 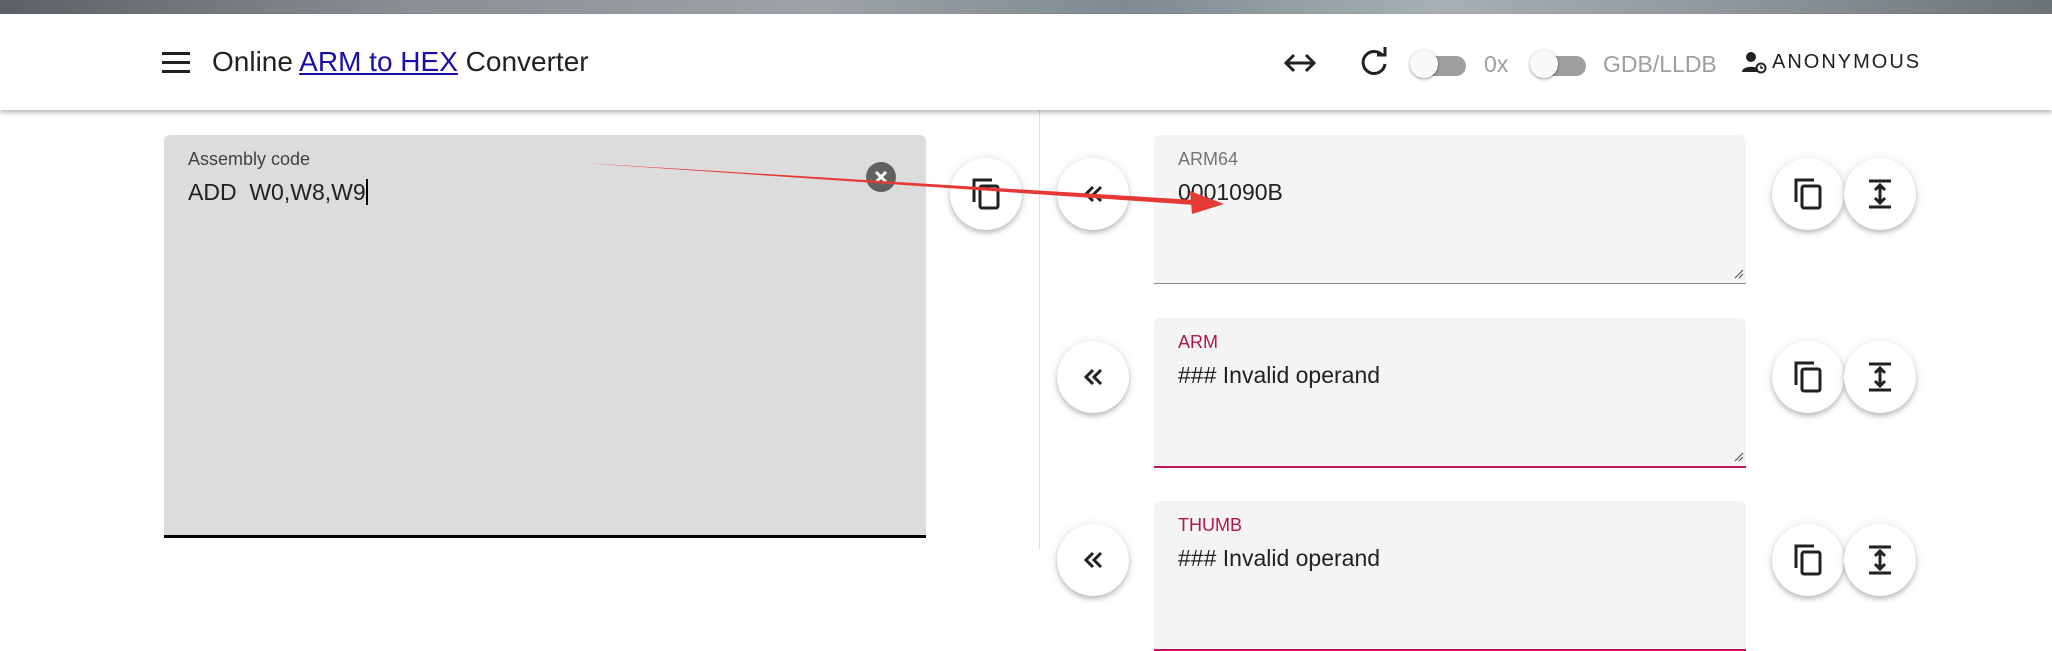 I want to click on arm-output: ARM ### Invalid operand, so click(x=1450, y=393).